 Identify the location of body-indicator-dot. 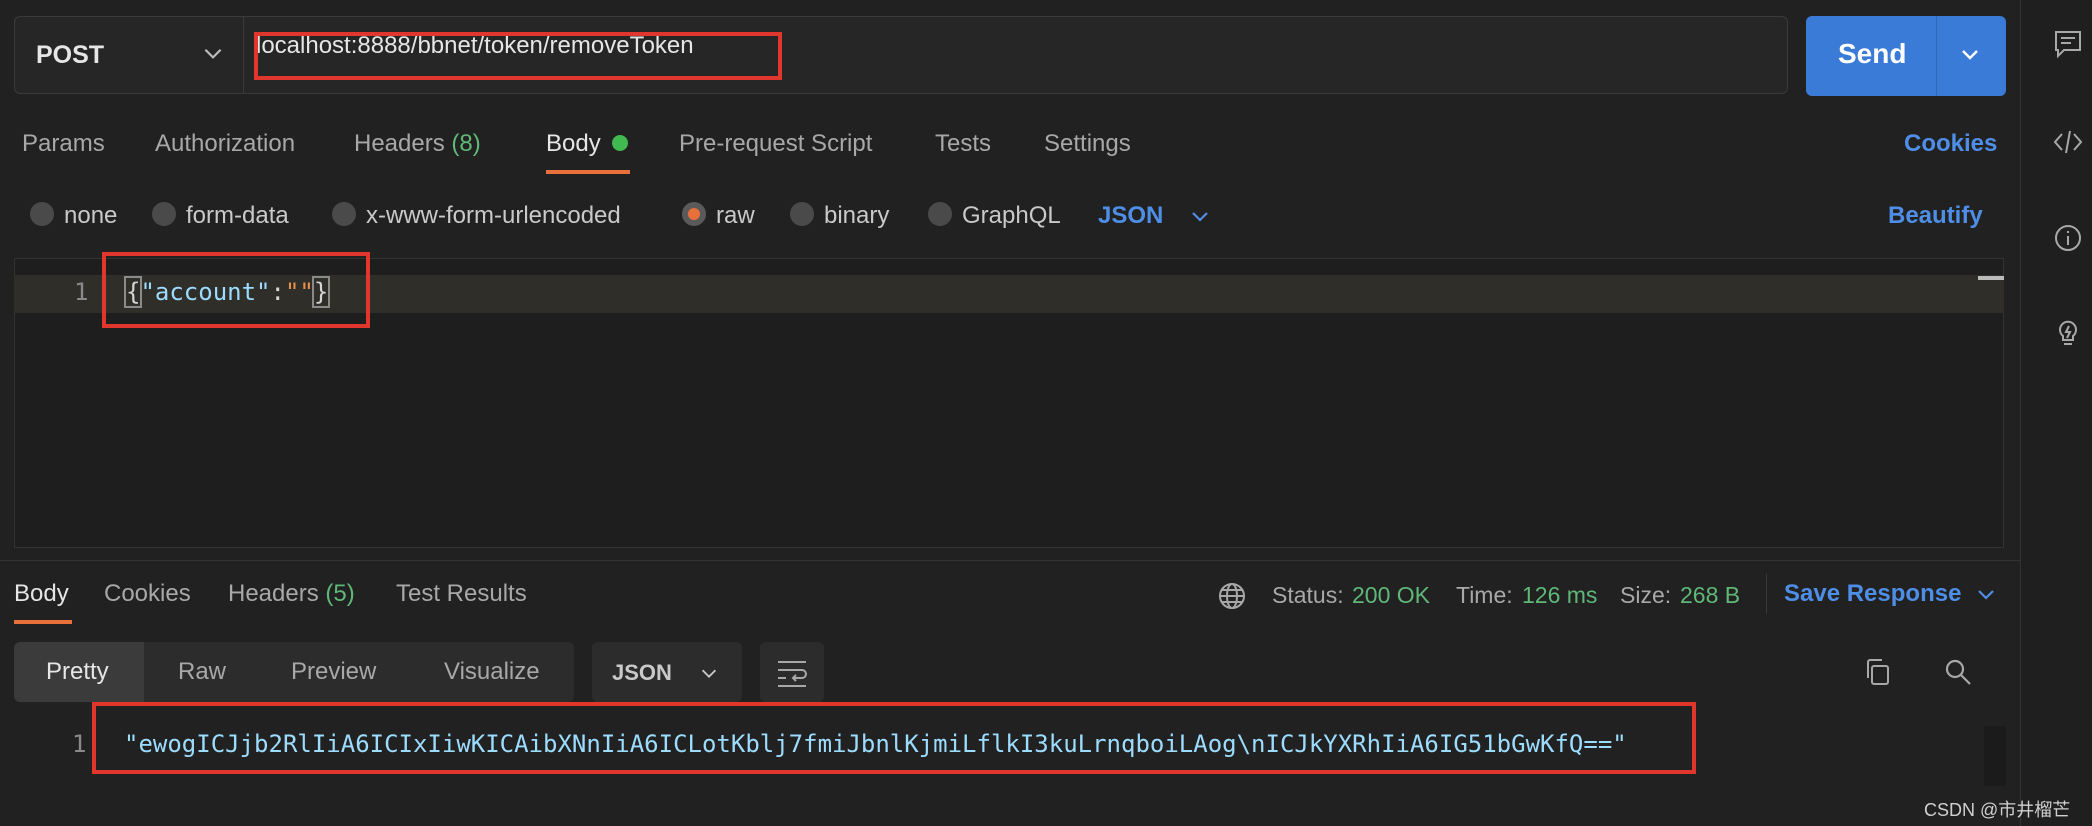
(620, 143).